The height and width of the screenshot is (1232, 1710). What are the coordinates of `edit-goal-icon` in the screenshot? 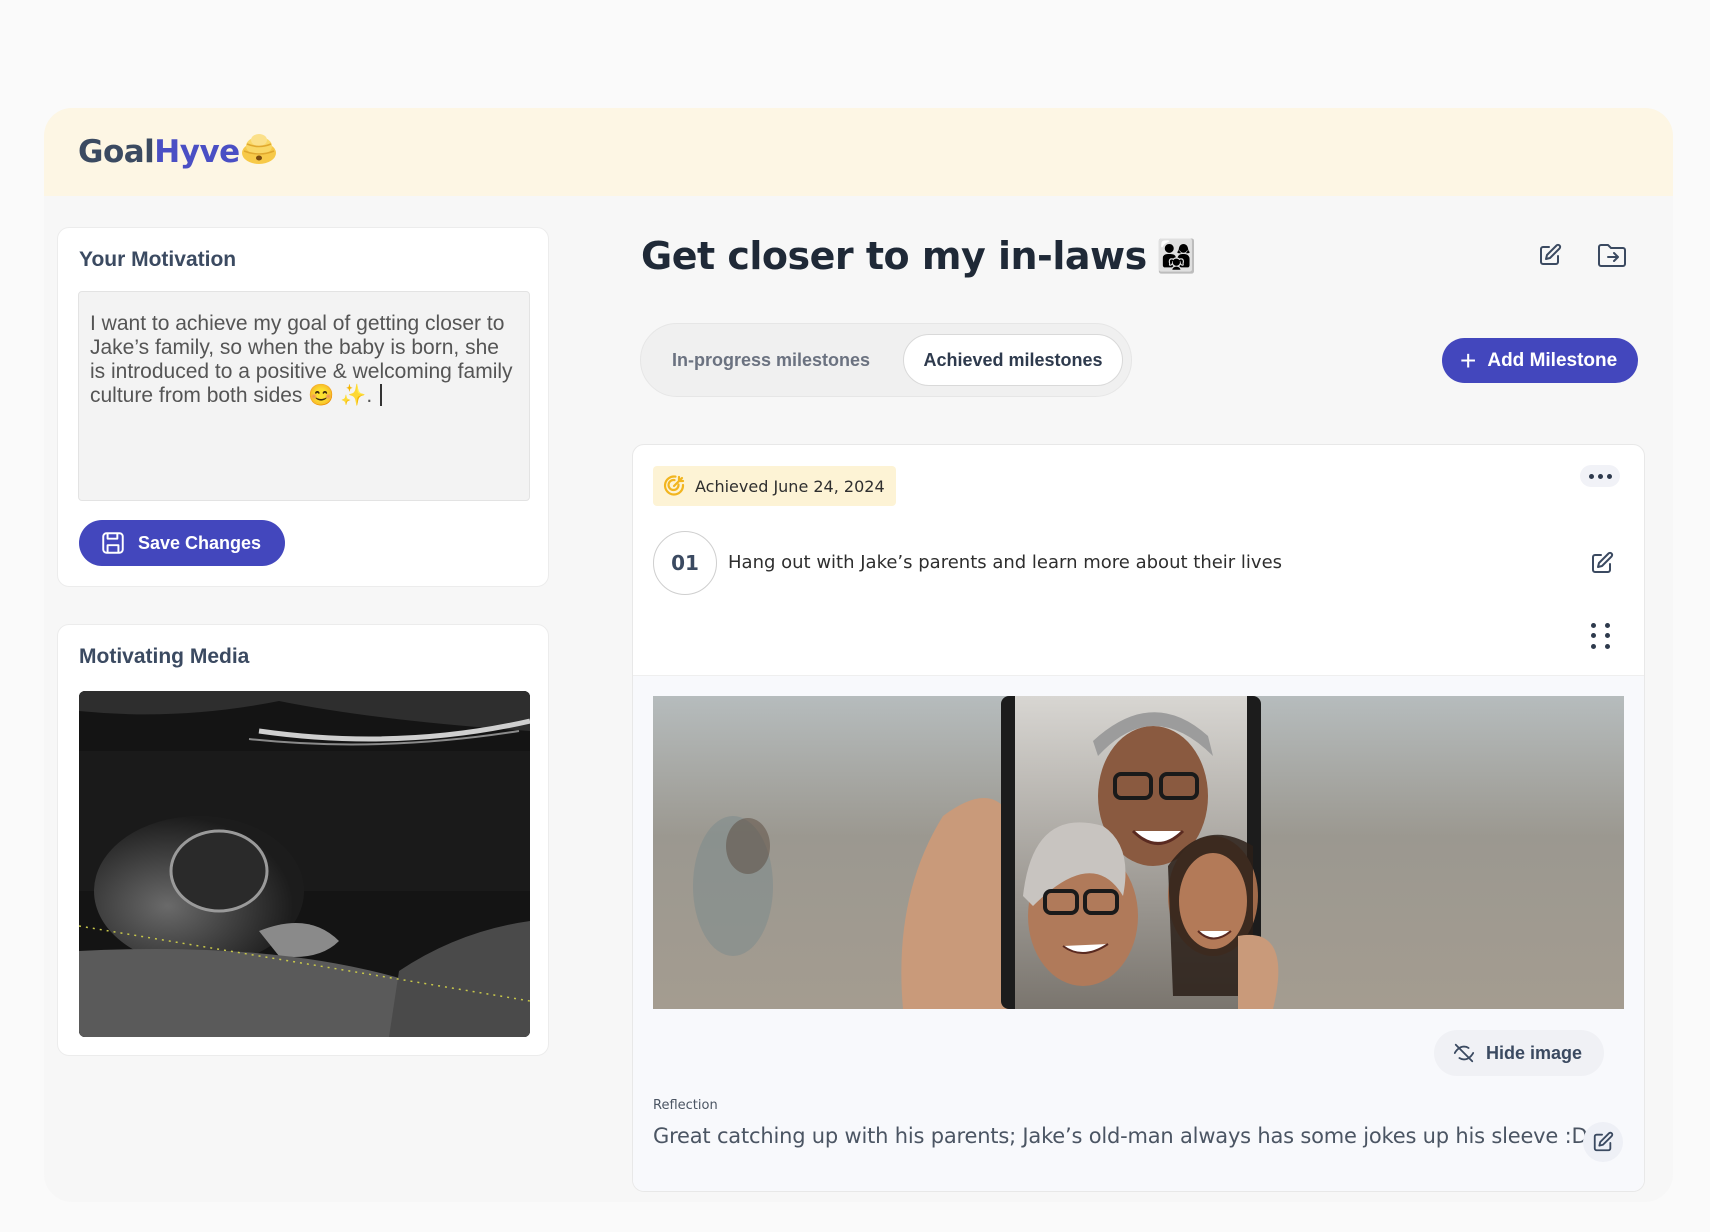 It's located at (1550, 255).